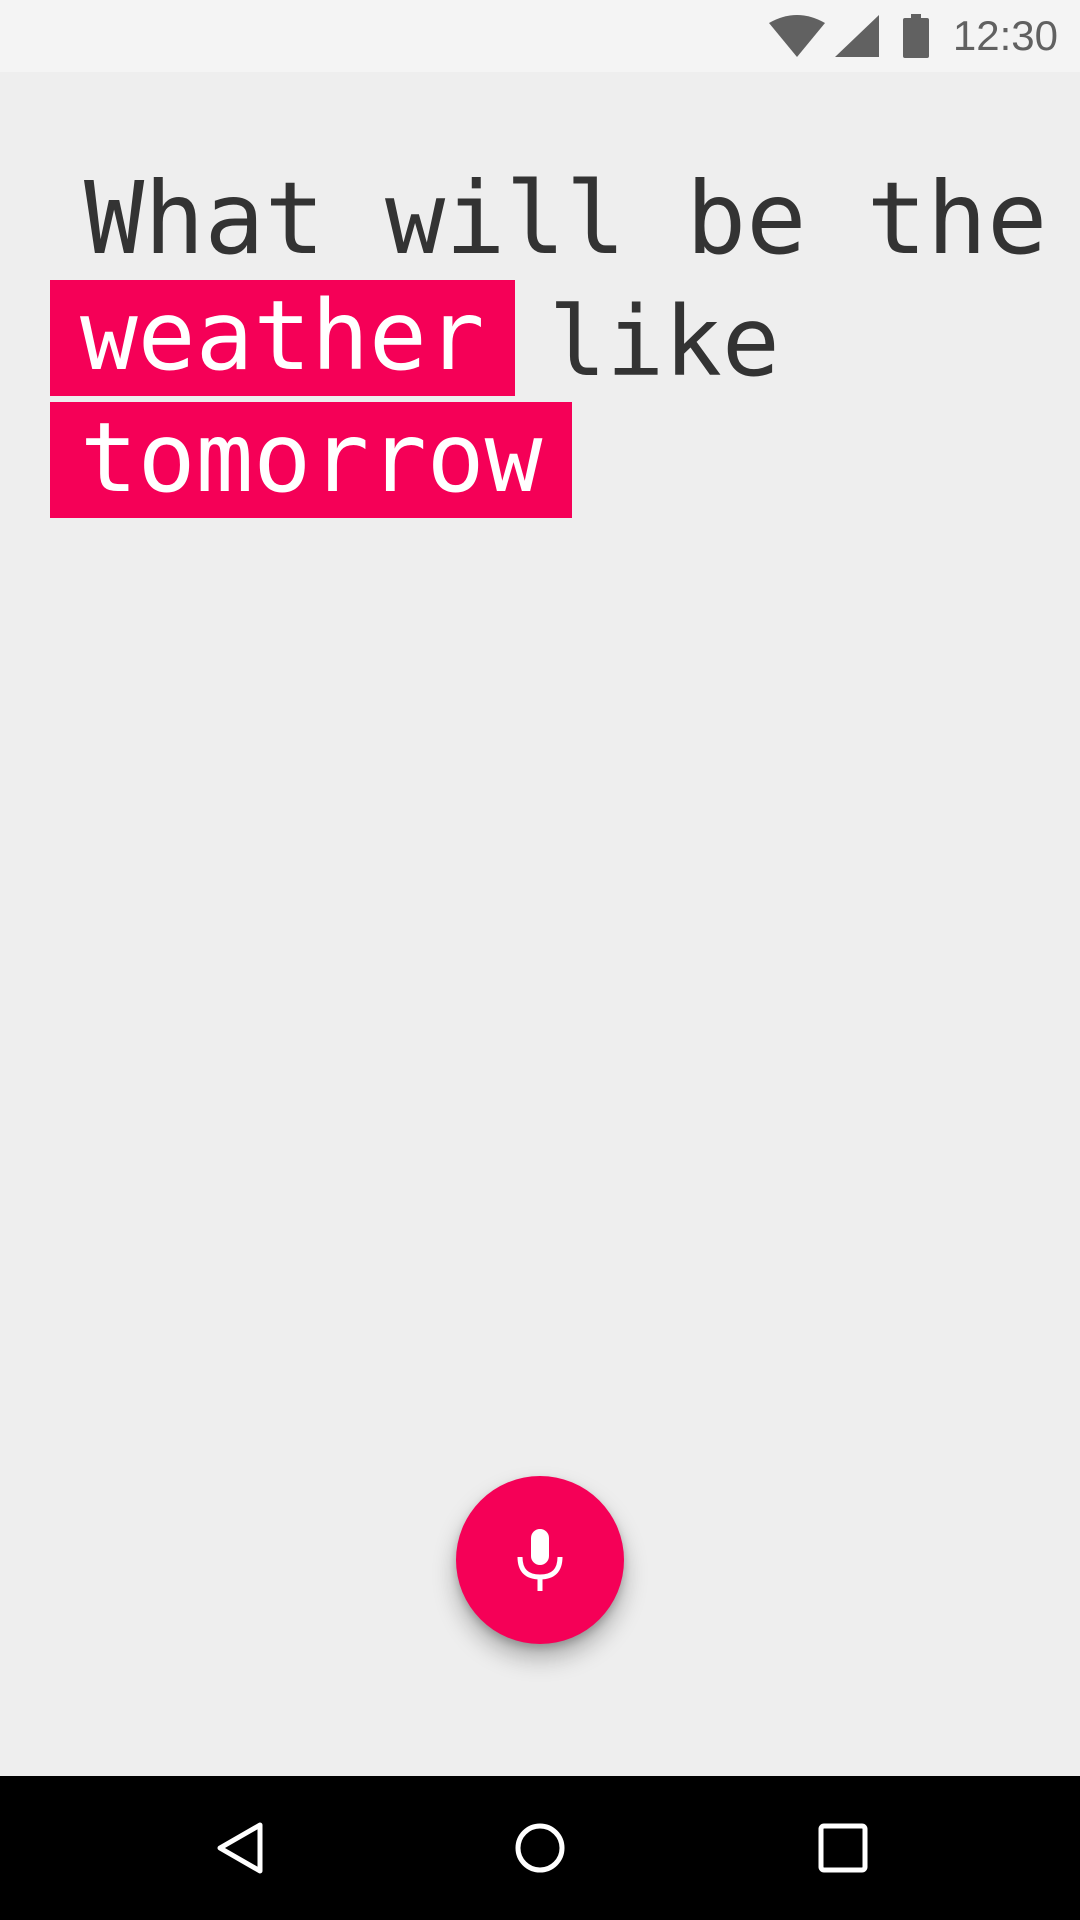 The width and height of the screenshot is (1080, 1920). I want to click on recents-icon, so click(843, 1848).